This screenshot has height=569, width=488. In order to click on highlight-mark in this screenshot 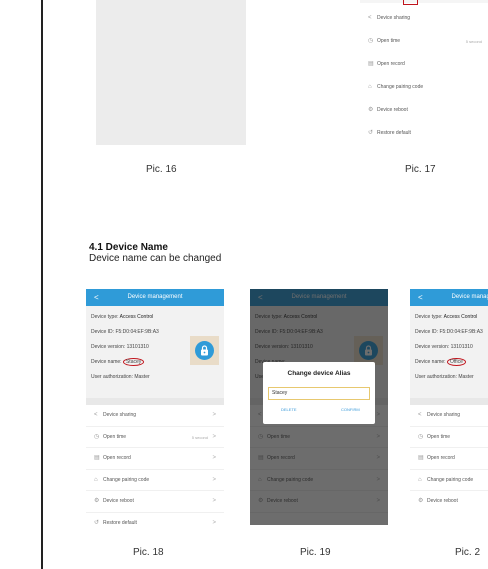, I will do `click(410, 2)`.